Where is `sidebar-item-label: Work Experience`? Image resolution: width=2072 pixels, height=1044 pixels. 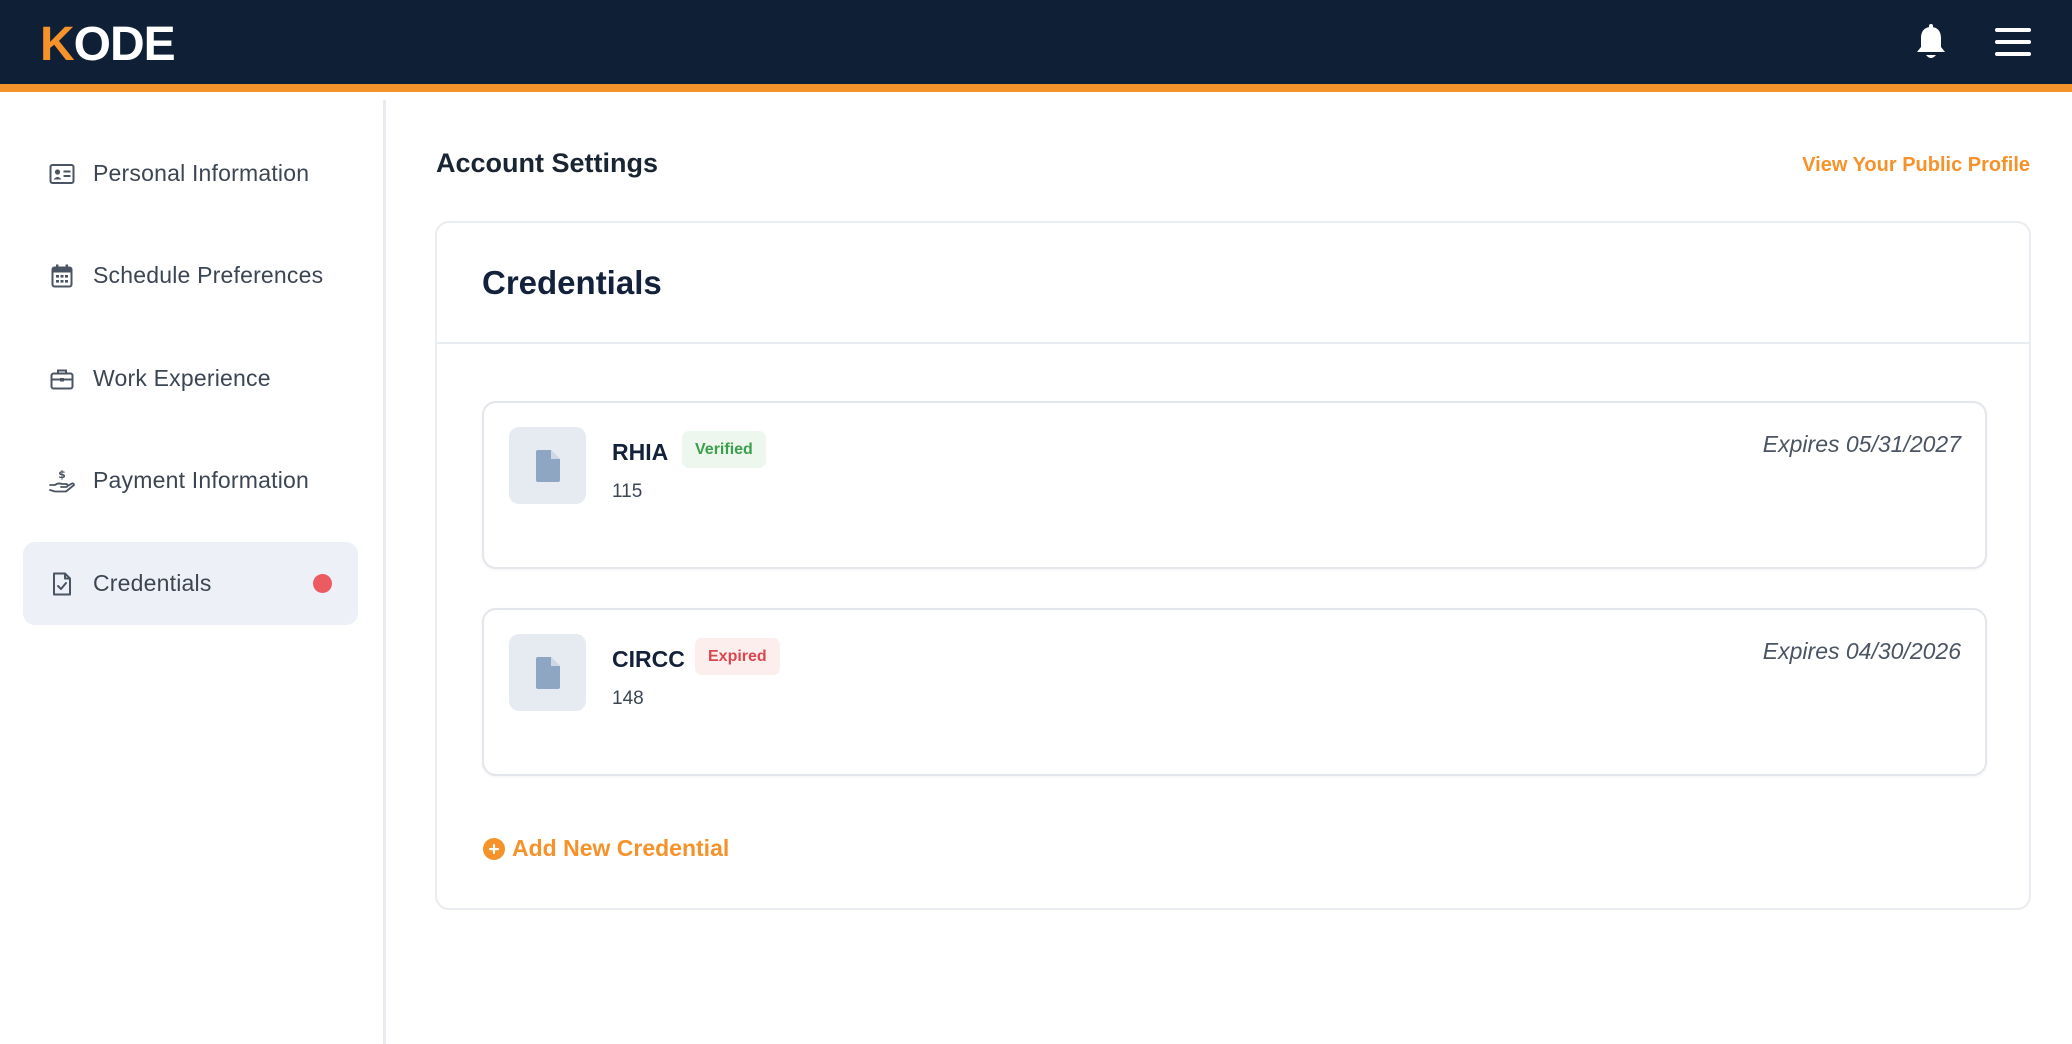 sidebar-item-label: Work Experience is located at coordinates (182, 378).